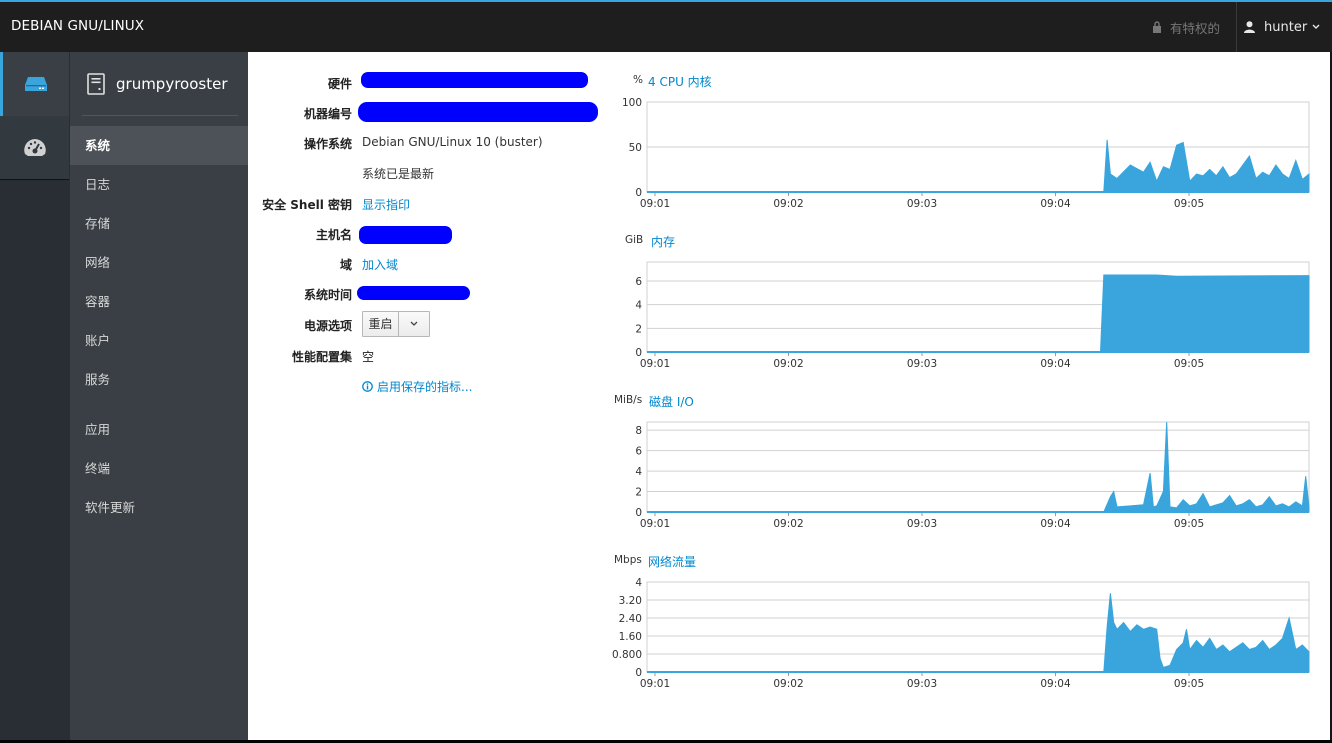 This screenshot has width=1332, height=743. I want to click on updates-status: 系统已是最新, so click(398, 174).